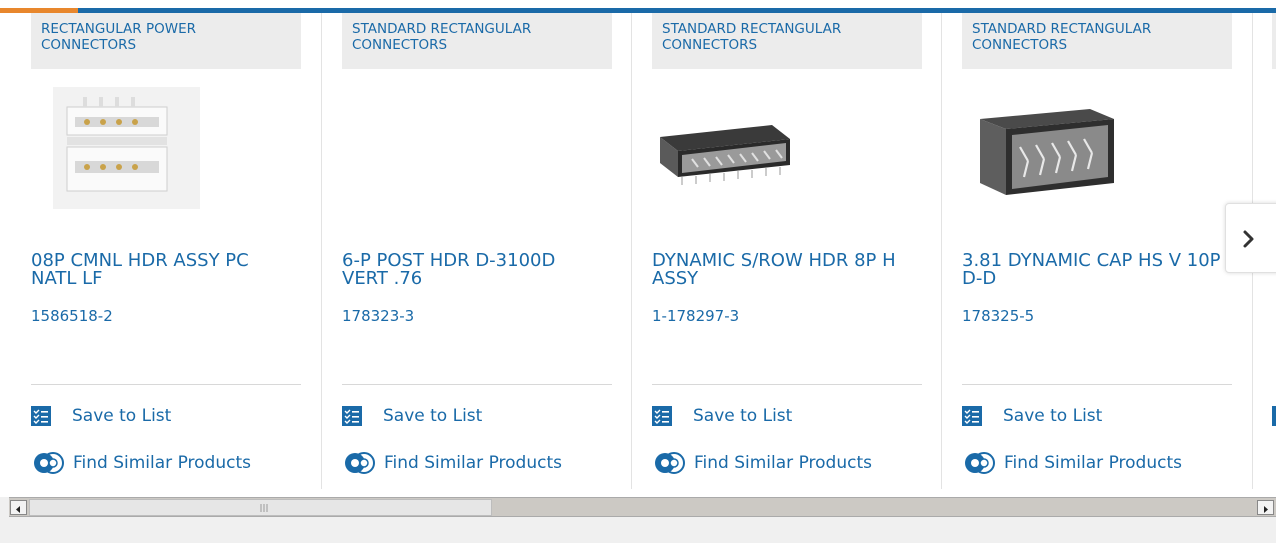 The image size is (1276, 543). Describe the element at coordinates (264, 508) in the screenshot. I see `grip-icon` at that location.